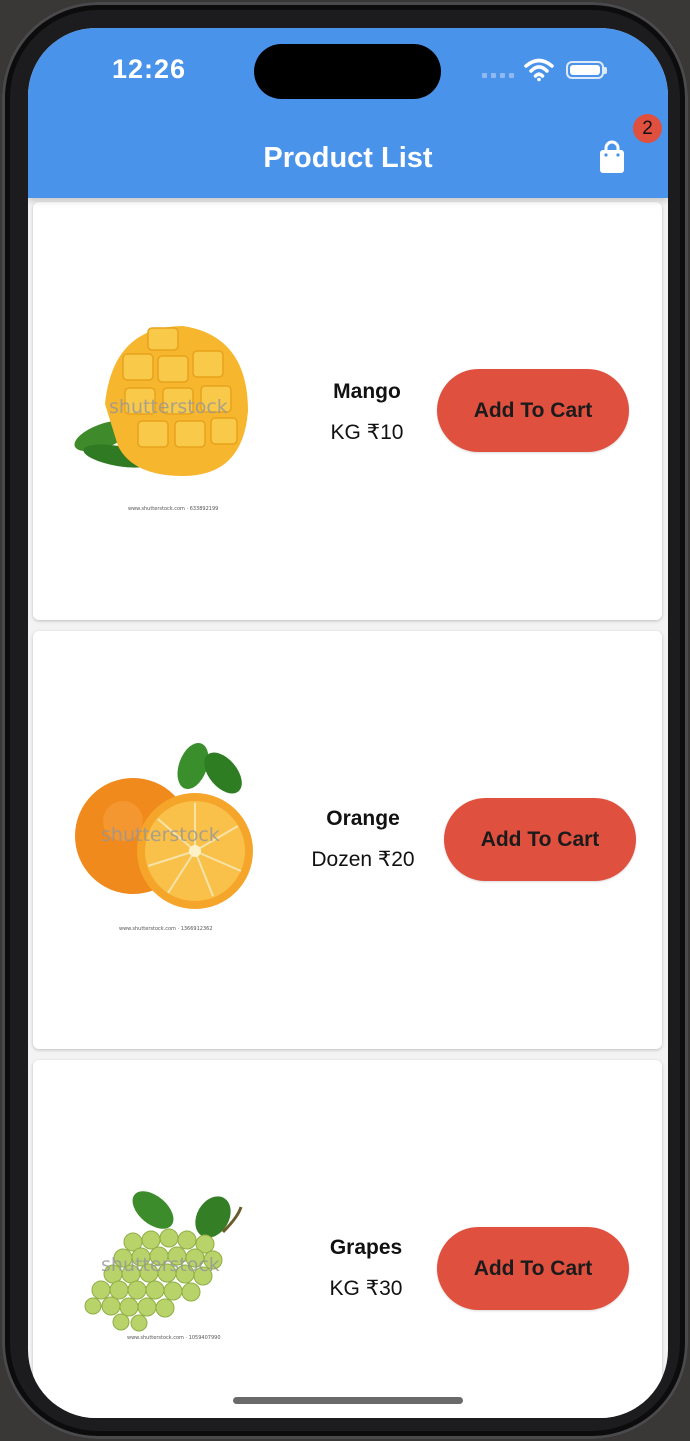  I want to click on dynamic-island, so click(347, 71).